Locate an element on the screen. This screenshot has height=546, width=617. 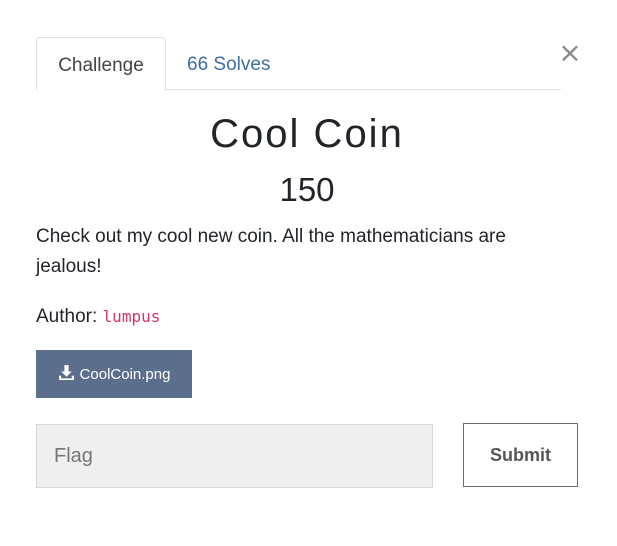
flag-input is located at coordinates (234, 456).